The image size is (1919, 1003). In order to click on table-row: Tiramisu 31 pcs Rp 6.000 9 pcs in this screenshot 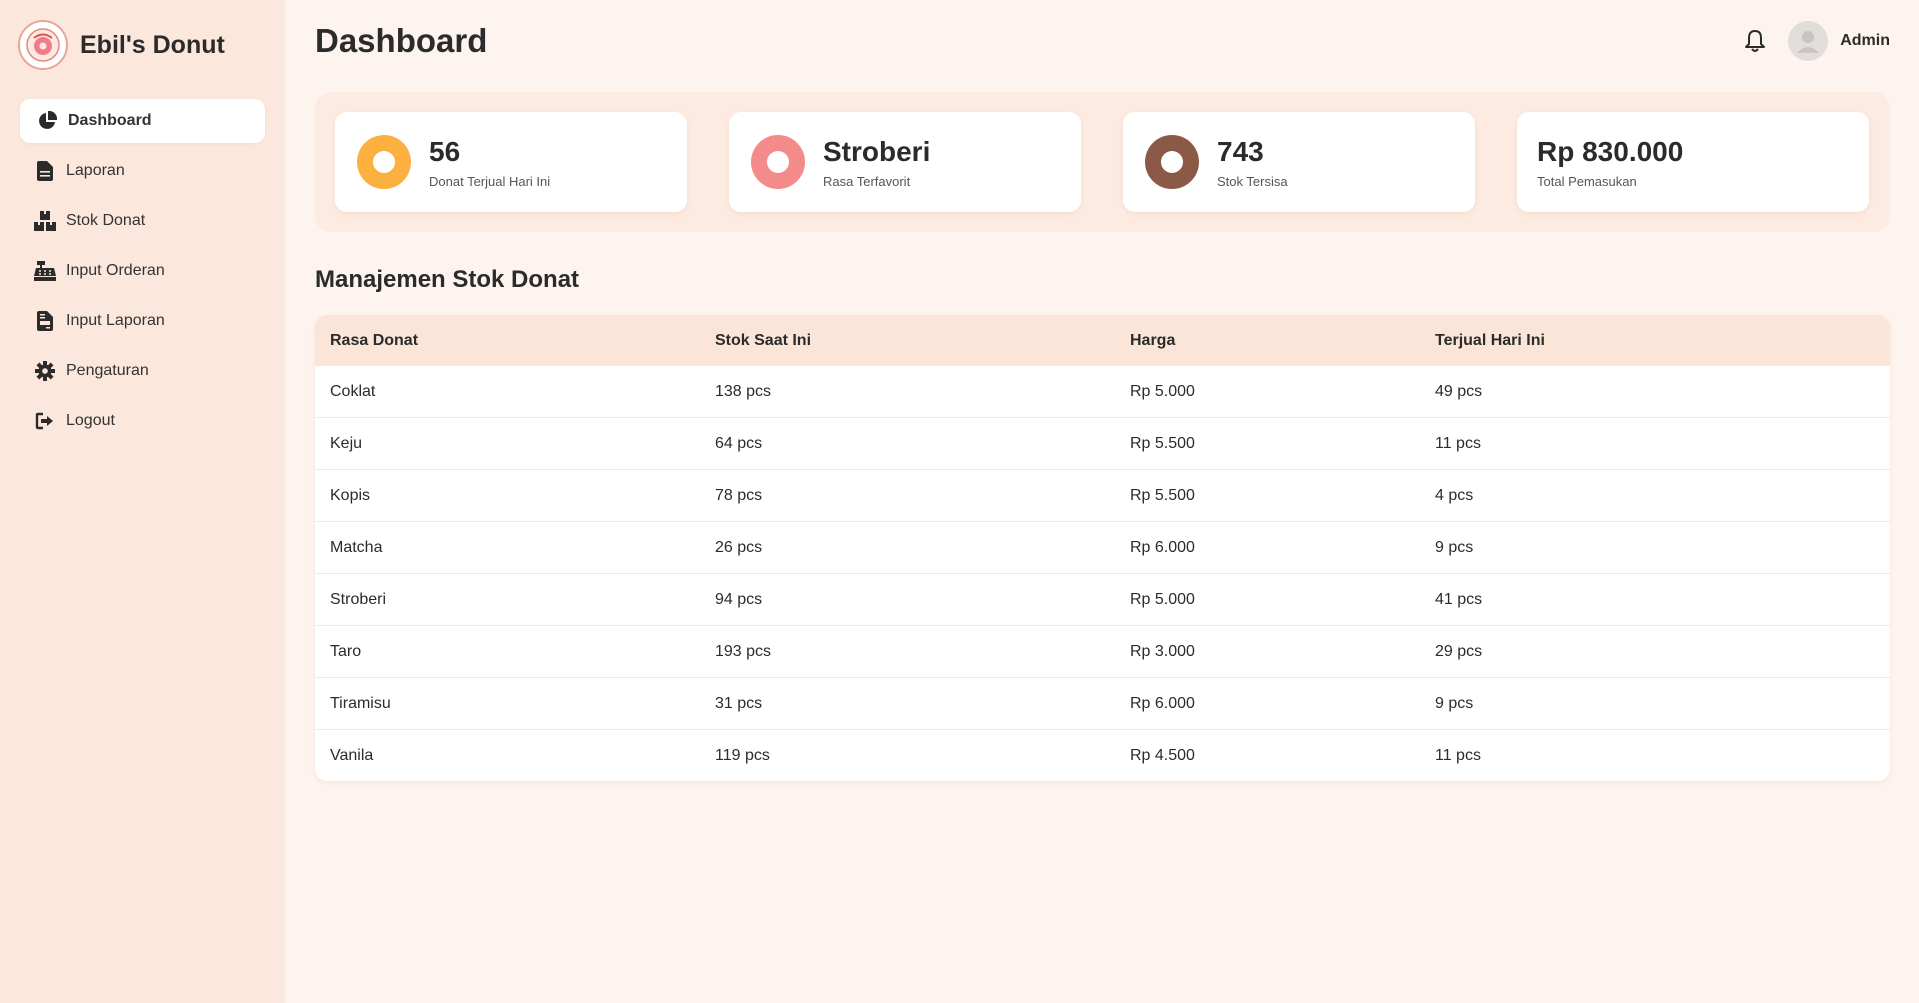, I will do `click(1102, 703)`.